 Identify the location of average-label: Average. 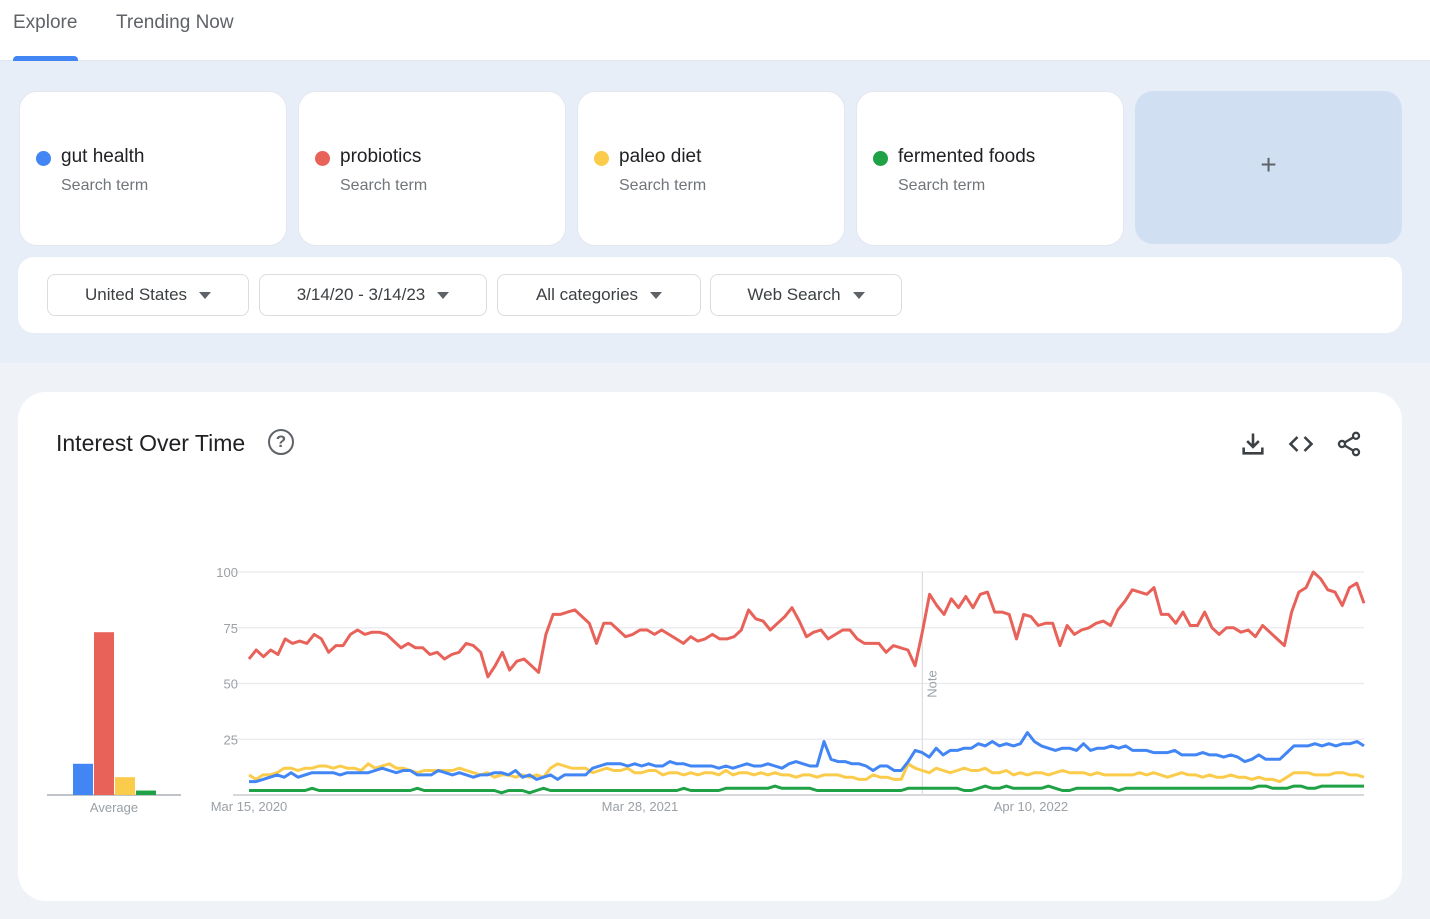
(114, 807).